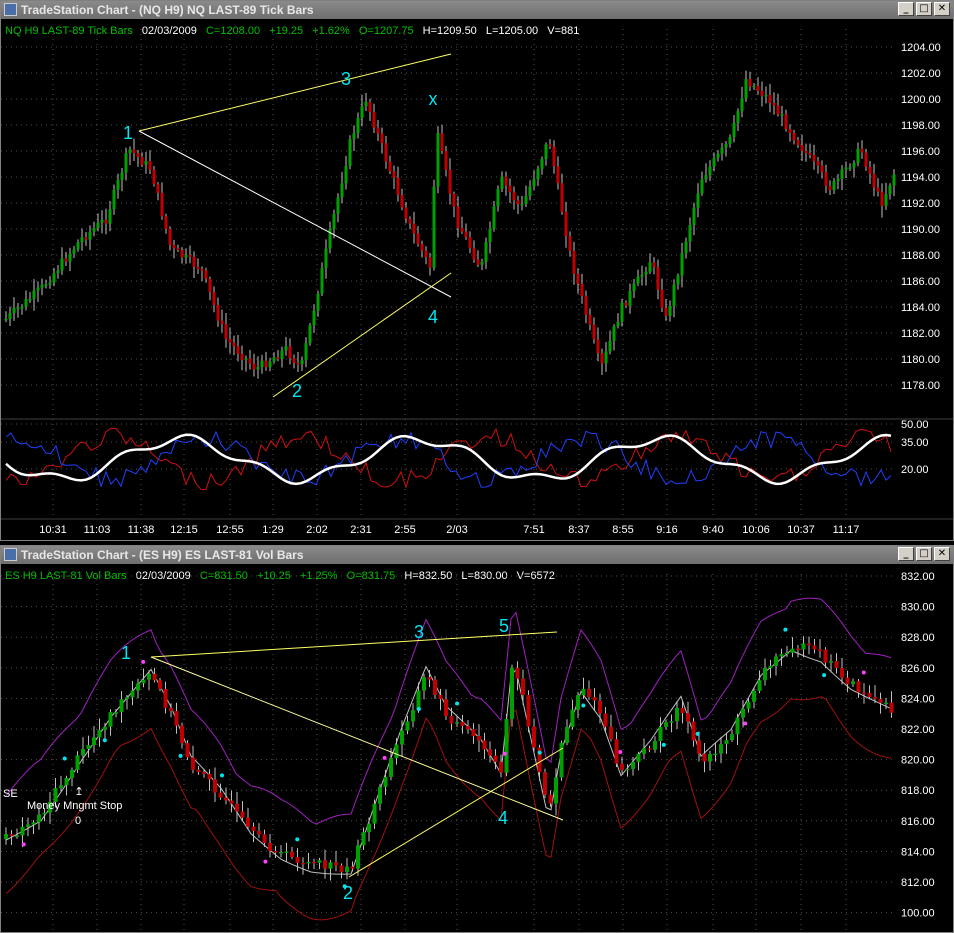 Image resolution: width=954 pixels, height=933 pixels. I want to click on app-icon, so click(10, 9).